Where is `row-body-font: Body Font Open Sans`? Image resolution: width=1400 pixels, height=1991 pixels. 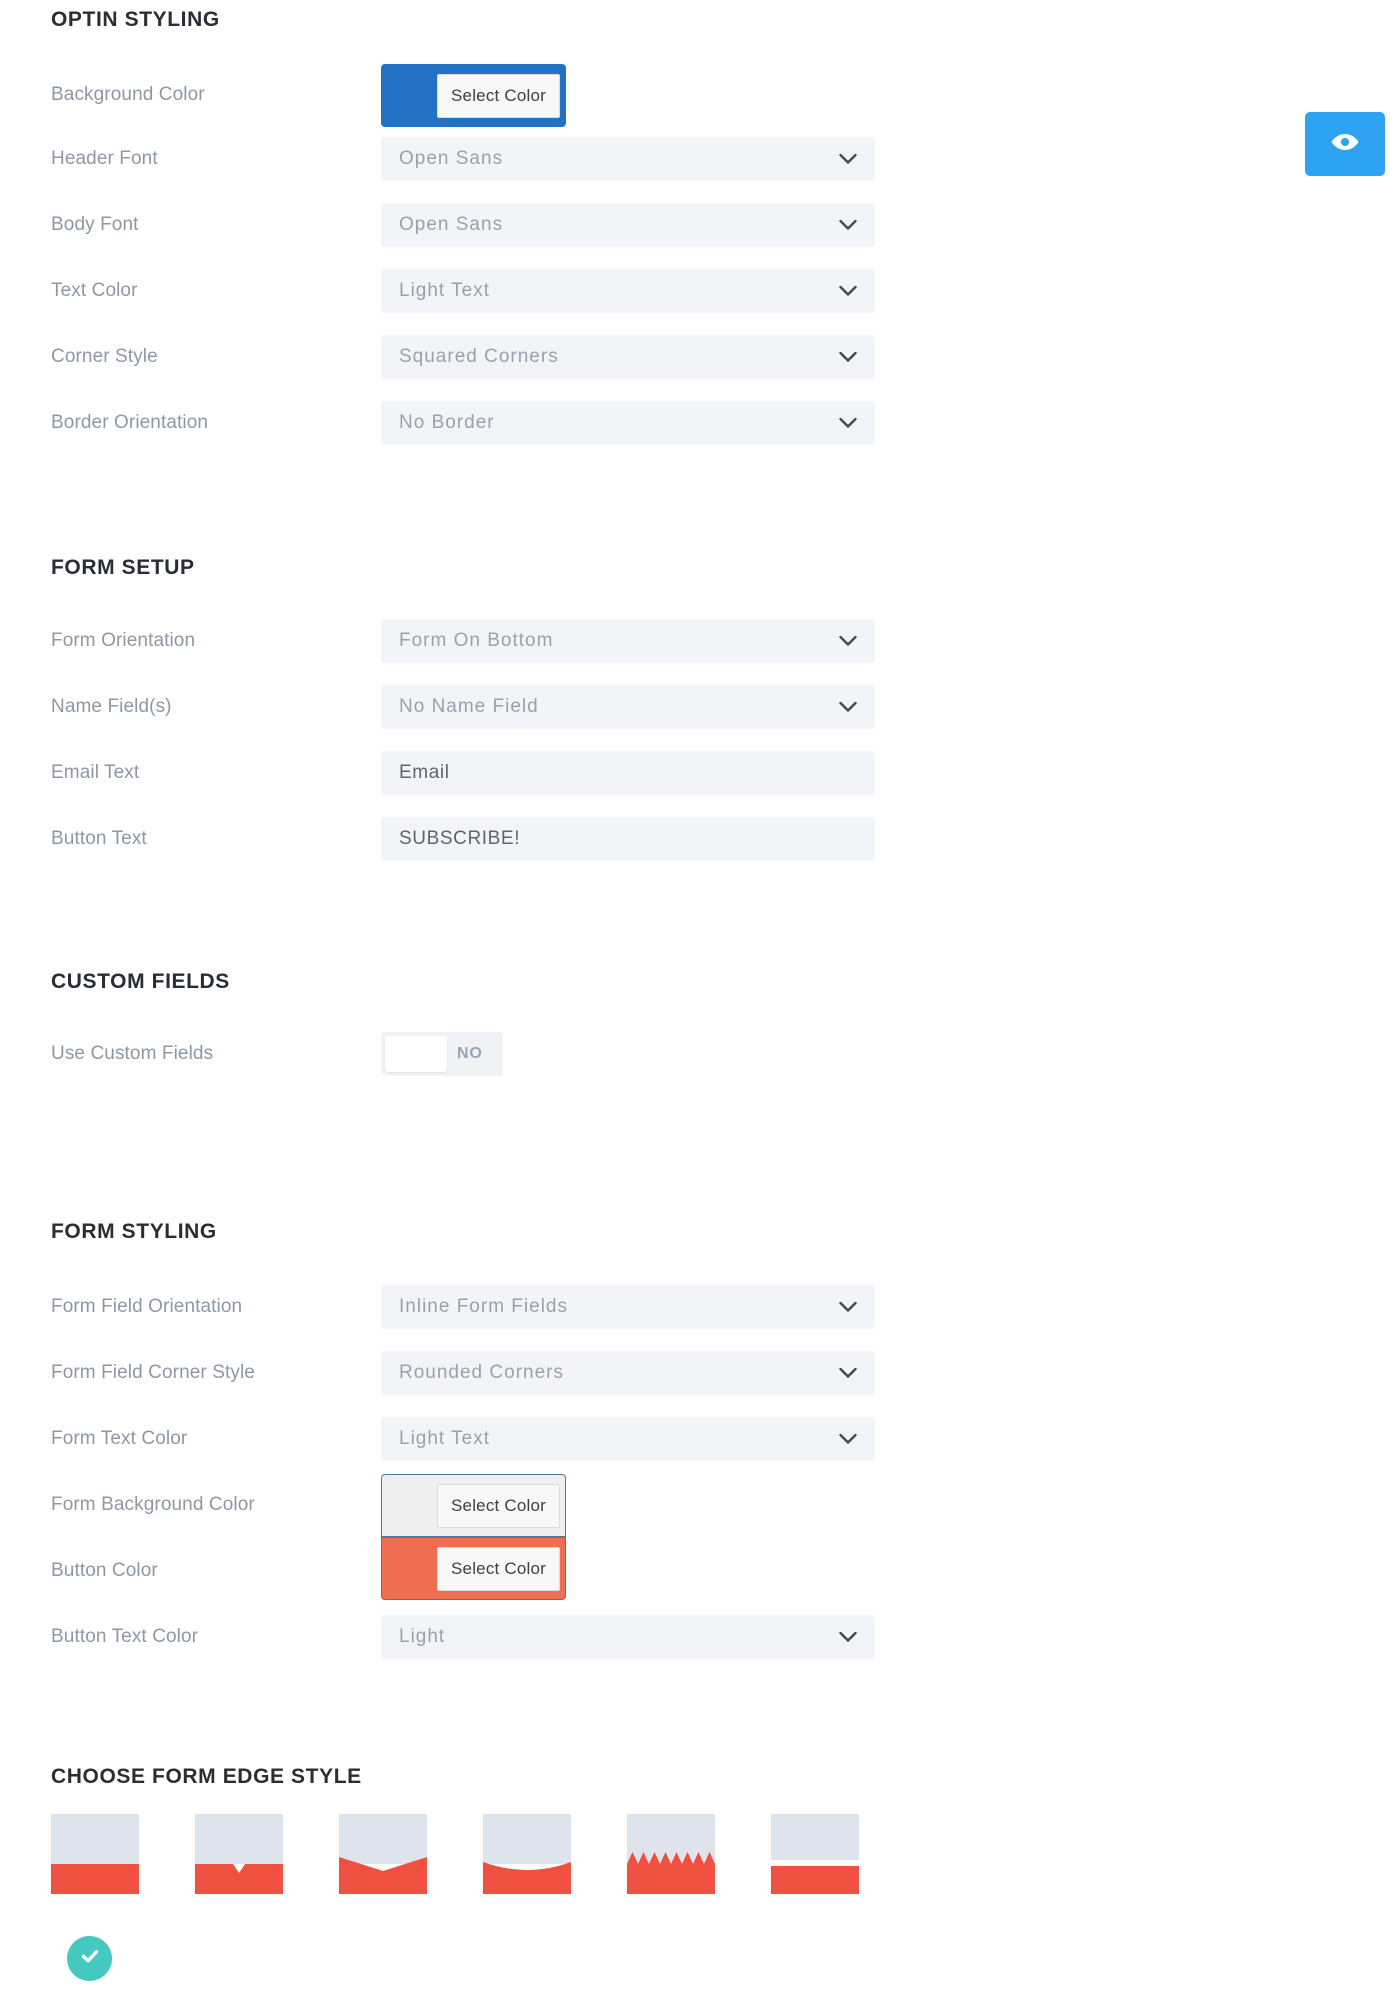 row-body-font: Body Font Open Sans is located at coordinates (700, 225).